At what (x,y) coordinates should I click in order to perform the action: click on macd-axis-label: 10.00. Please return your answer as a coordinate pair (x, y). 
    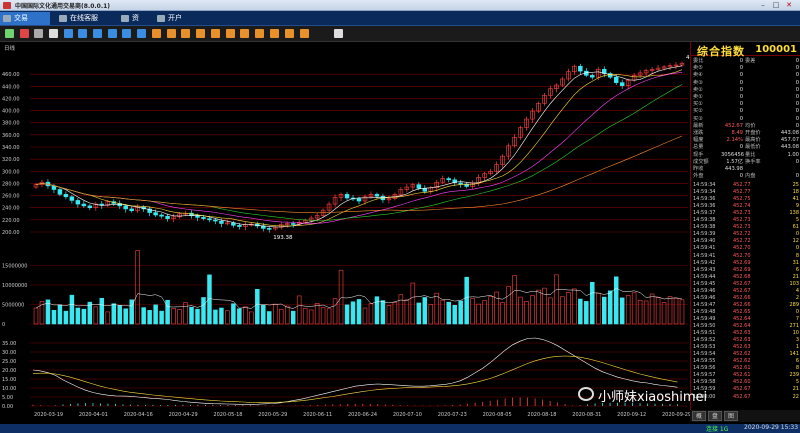
    Looking at the image, I should click on (9, 389).